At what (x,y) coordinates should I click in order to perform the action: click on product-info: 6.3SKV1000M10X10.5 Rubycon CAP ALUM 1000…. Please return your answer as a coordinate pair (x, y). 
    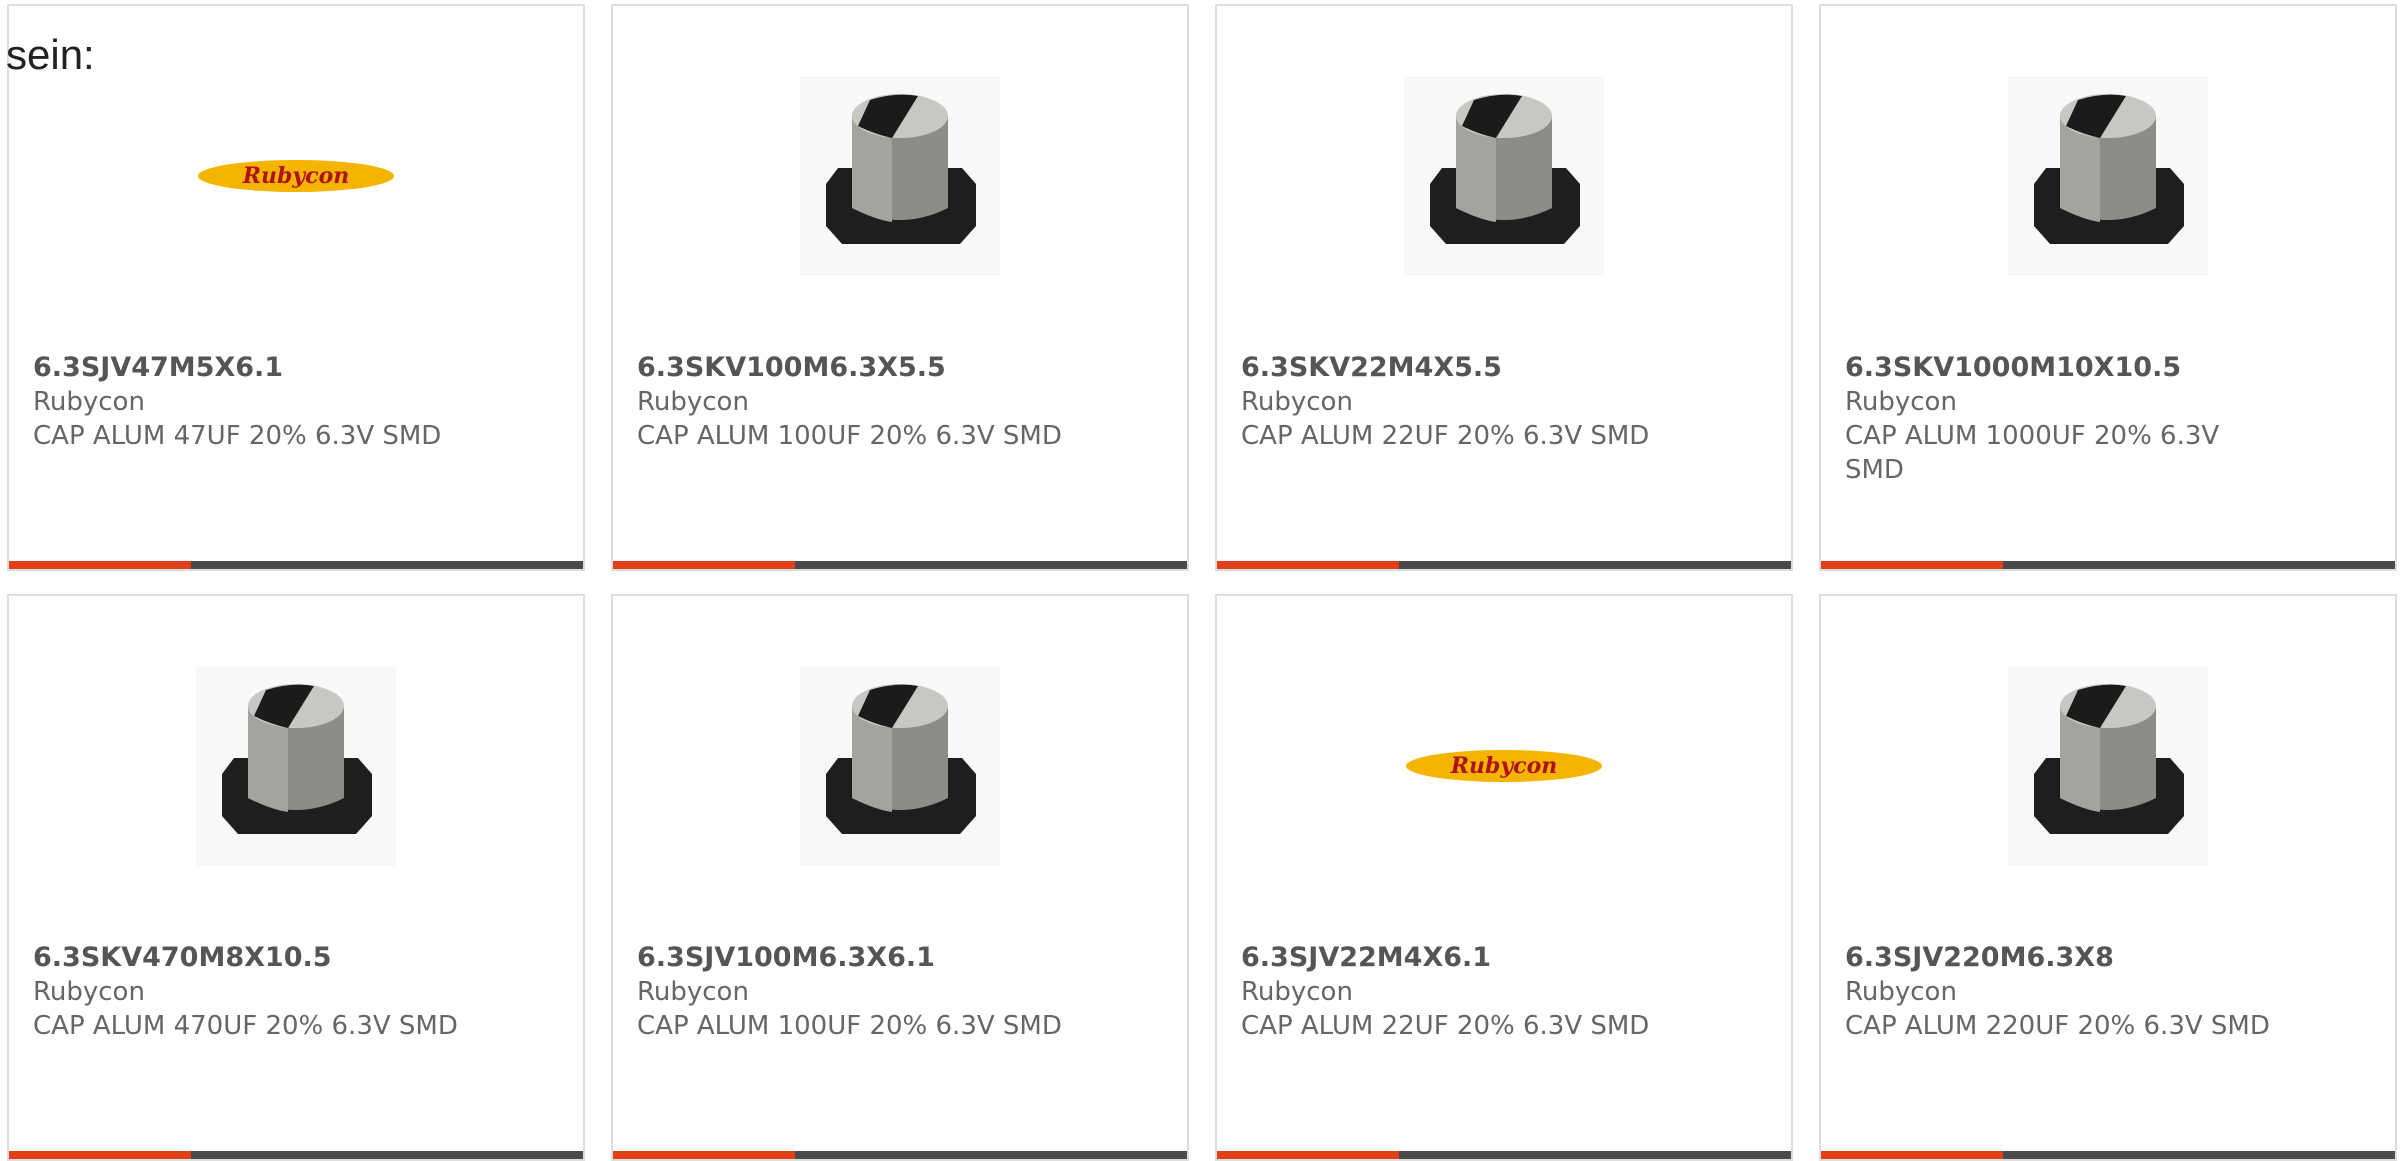
    Looking at the image, I should click on (2060, 419).